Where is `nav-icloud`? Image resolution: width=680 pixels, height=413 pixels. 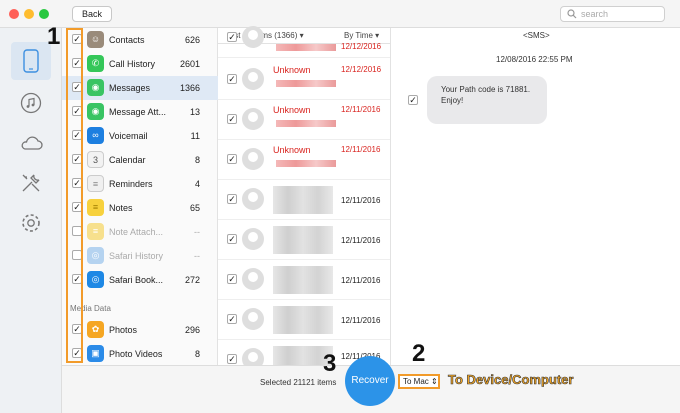
nav-icloud is located at coordinates (31, 143).